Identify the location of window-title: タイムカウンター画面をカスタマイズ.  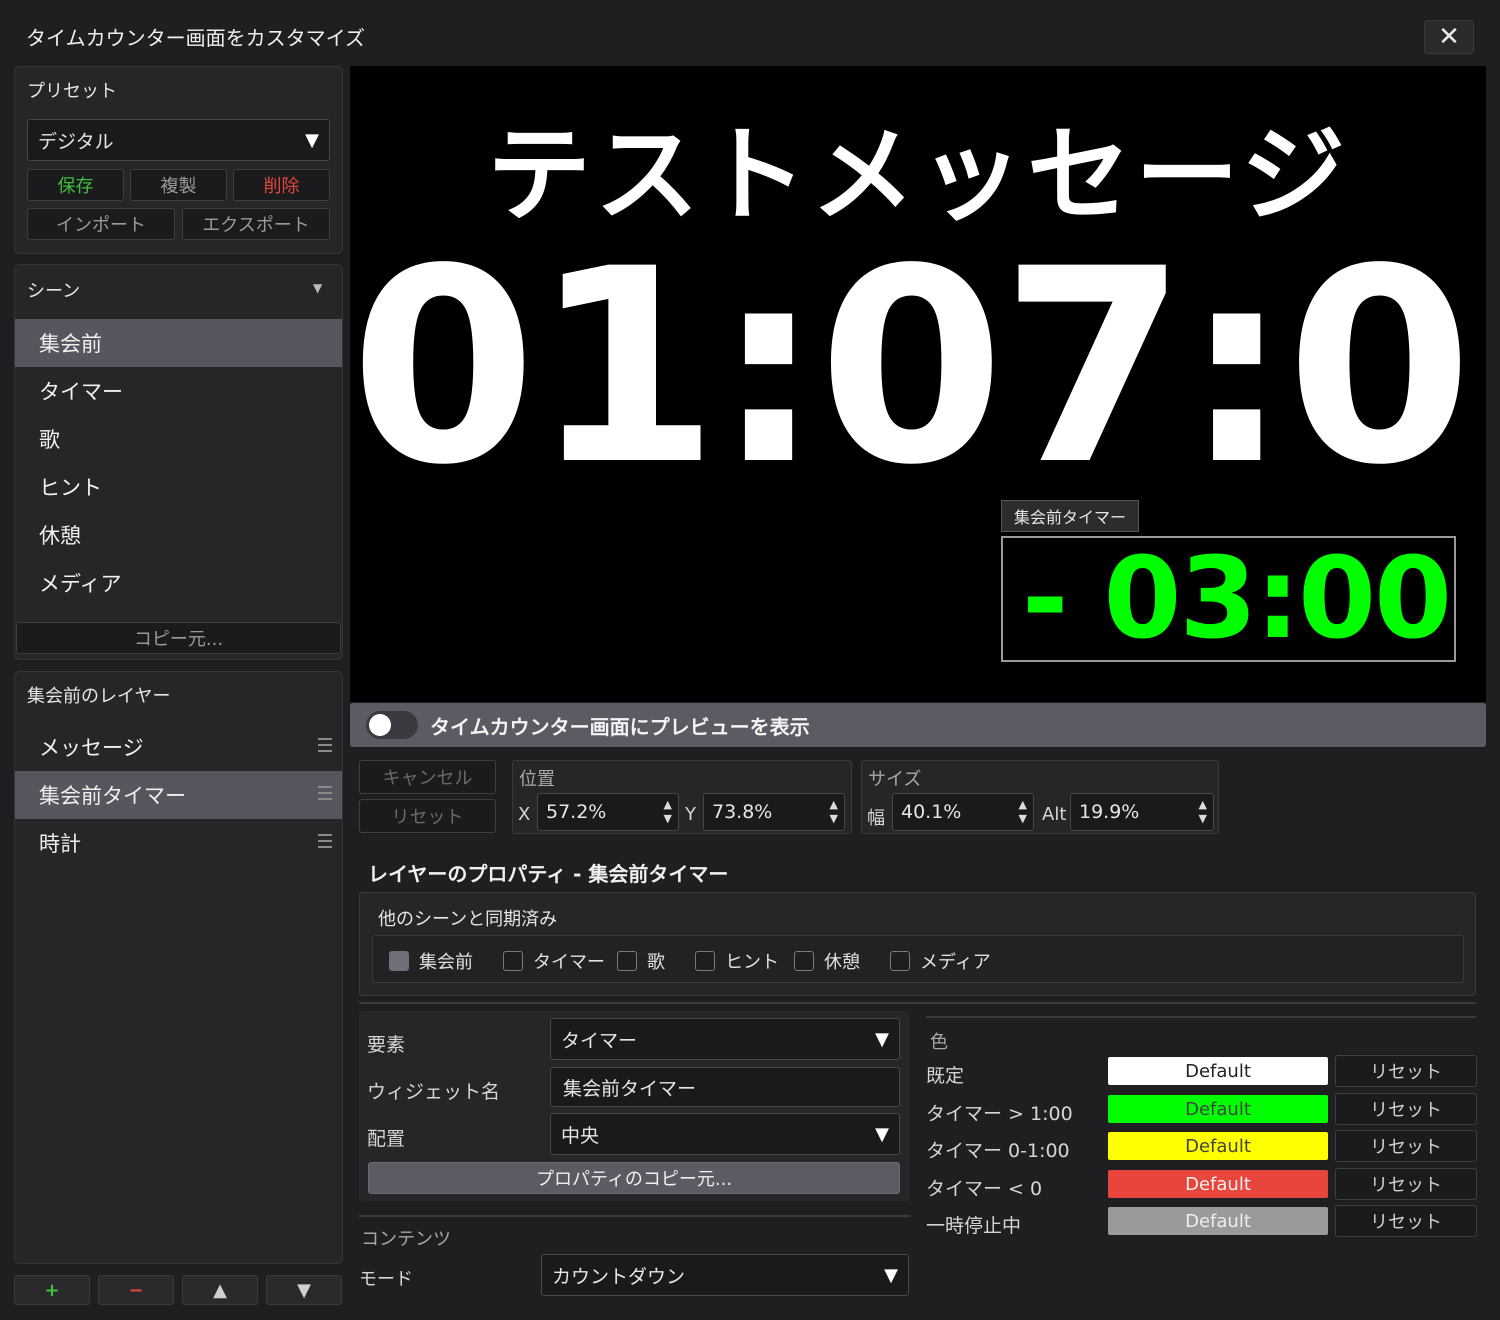
(195, 38).